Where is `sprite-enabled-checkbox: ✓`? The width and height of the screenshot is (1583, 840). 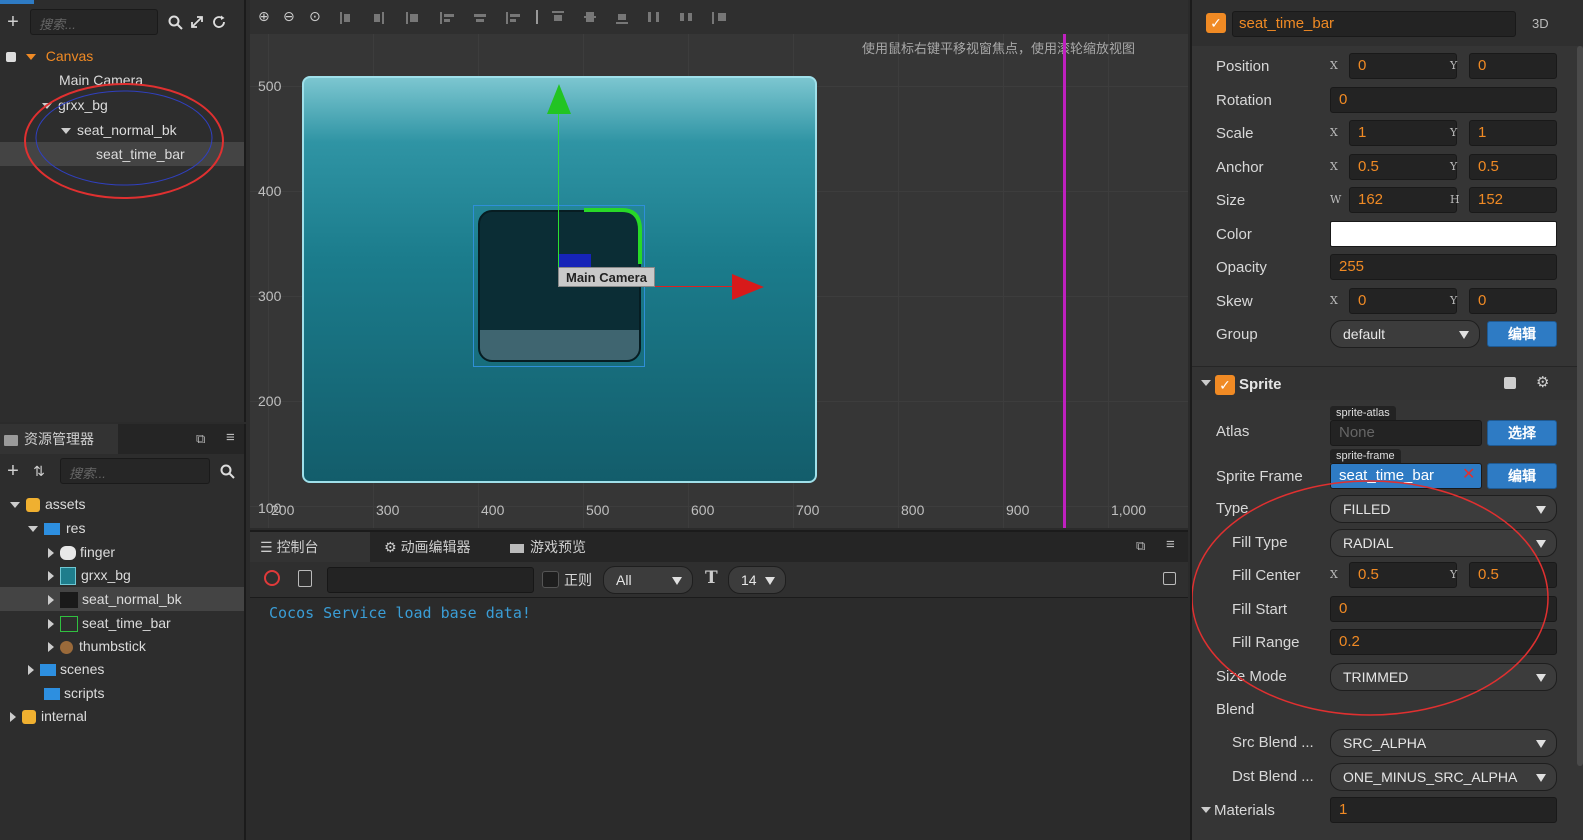
sprite-enabled-checkbox: ✓ is located at coordinates (1225, 385).